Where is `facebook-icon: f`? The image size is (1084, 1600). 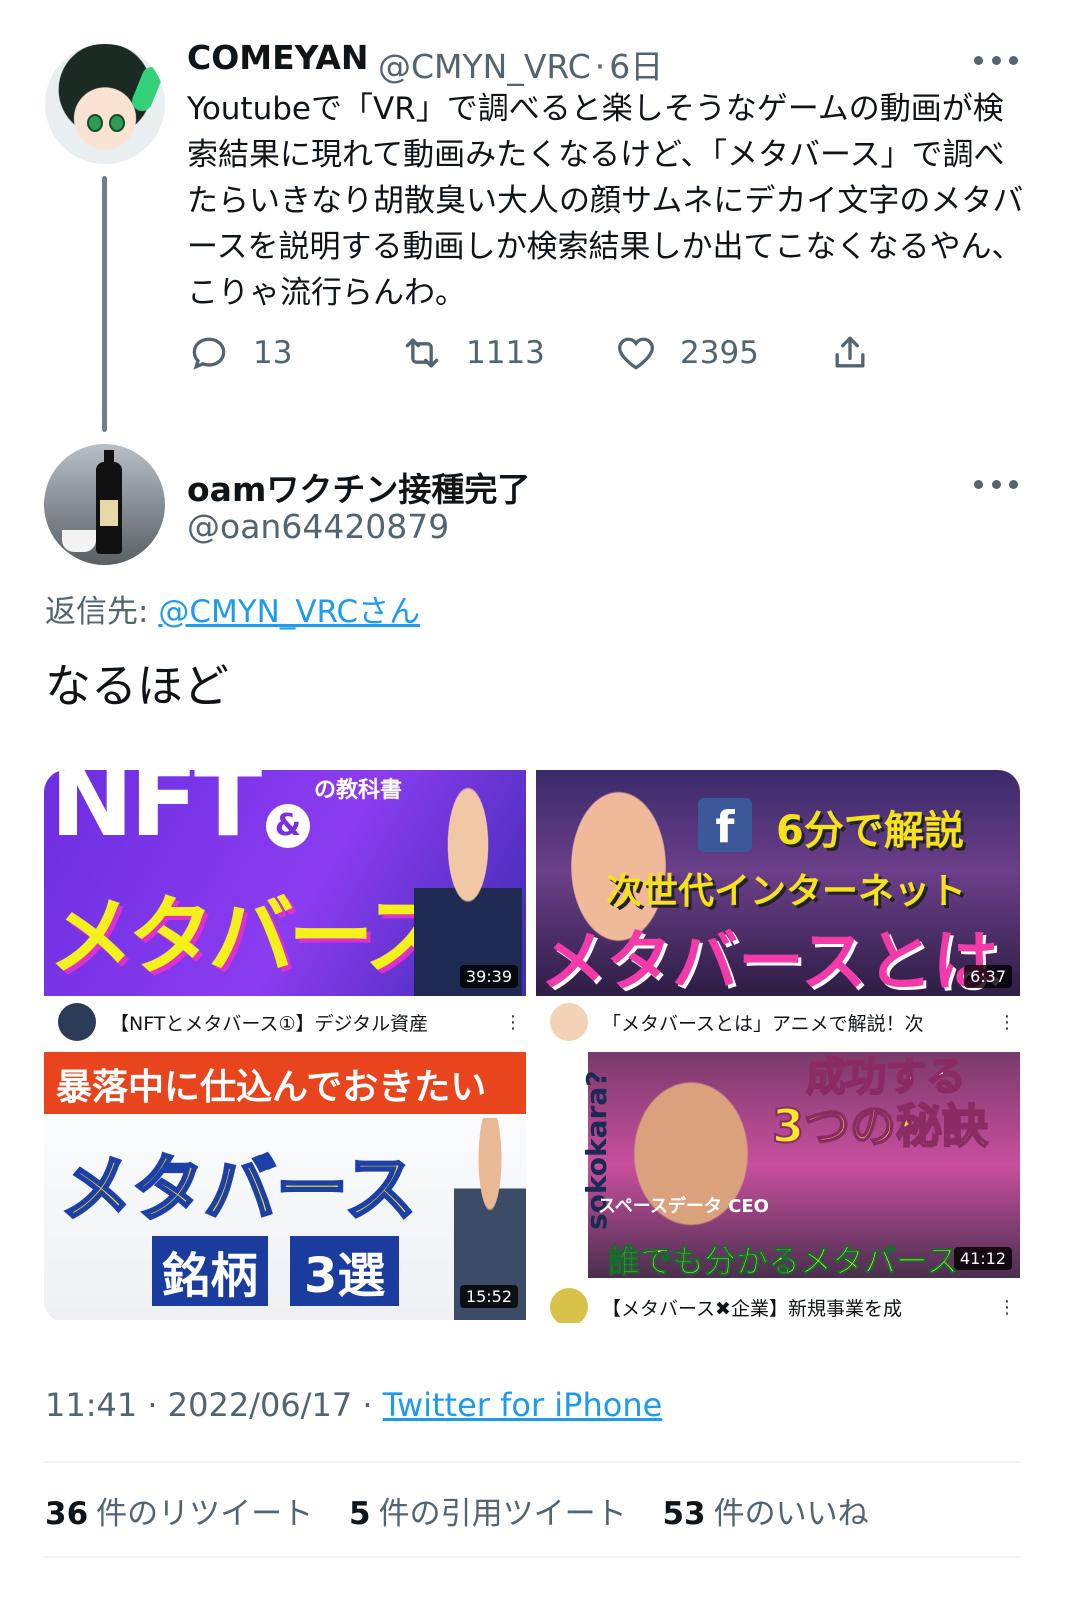
facebook-icon: f is located at coordinates (725, 825).